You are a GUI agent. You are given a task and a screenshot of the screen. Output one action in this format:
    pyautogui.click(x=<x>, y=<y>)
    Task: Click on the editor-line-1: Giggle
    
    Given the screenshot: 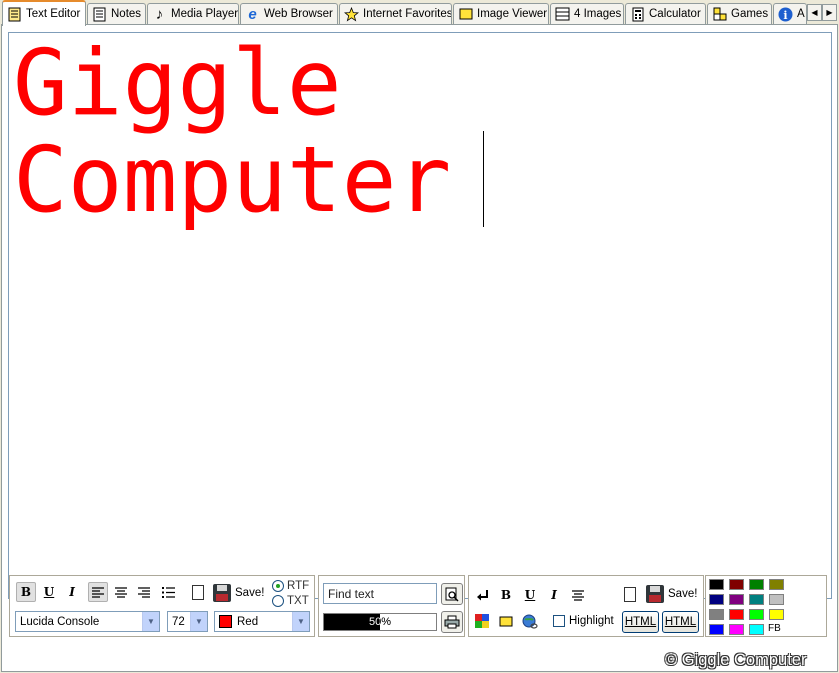 What is the action you would take?
    pyautogui.click(x=177, y=84)
    